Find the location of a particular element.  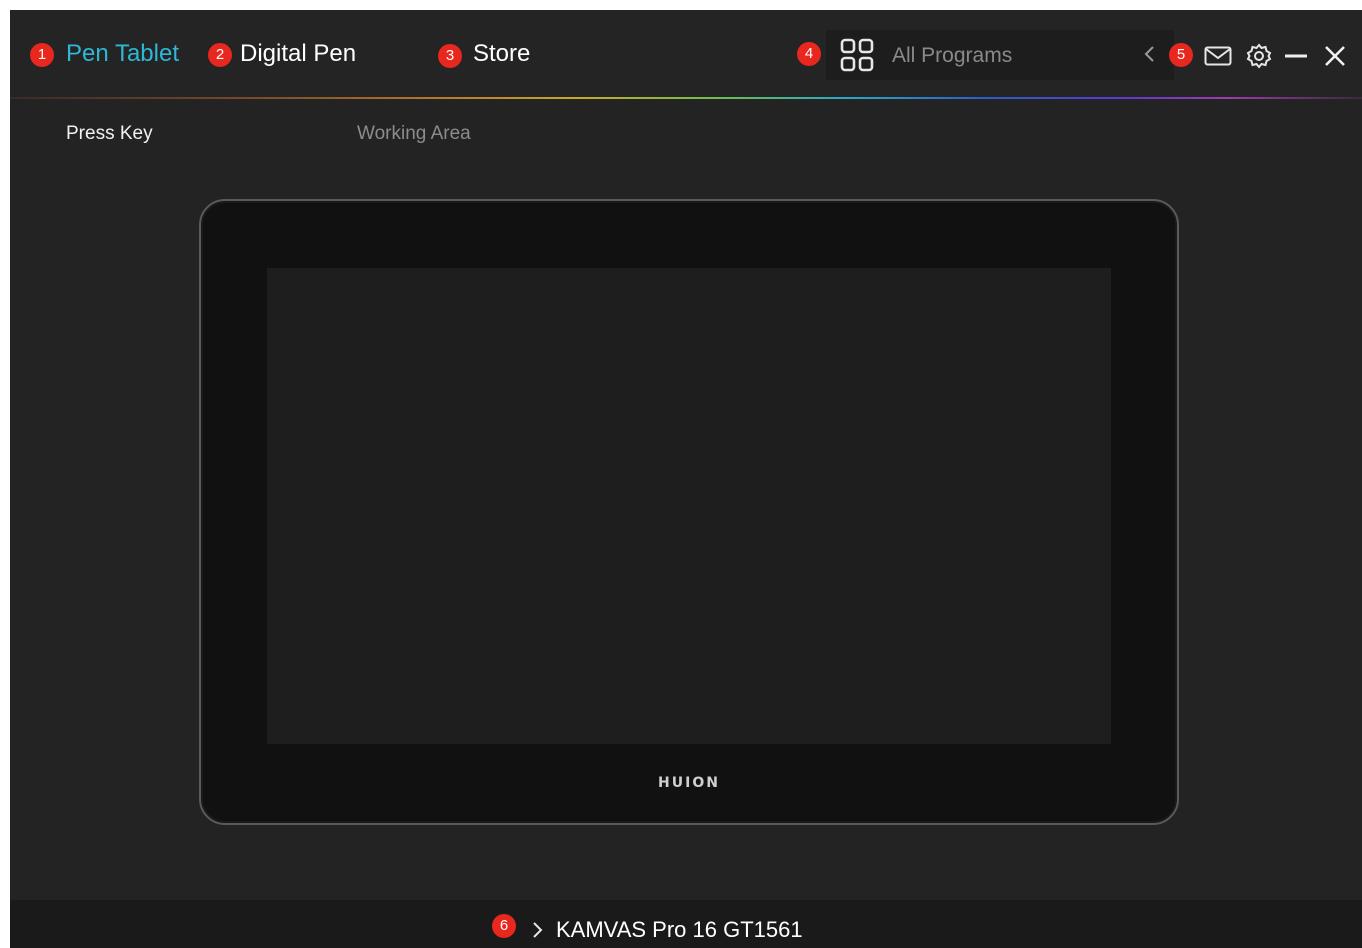

tab-digital-pen: Digital Pen is located at coordinates (298, 54).